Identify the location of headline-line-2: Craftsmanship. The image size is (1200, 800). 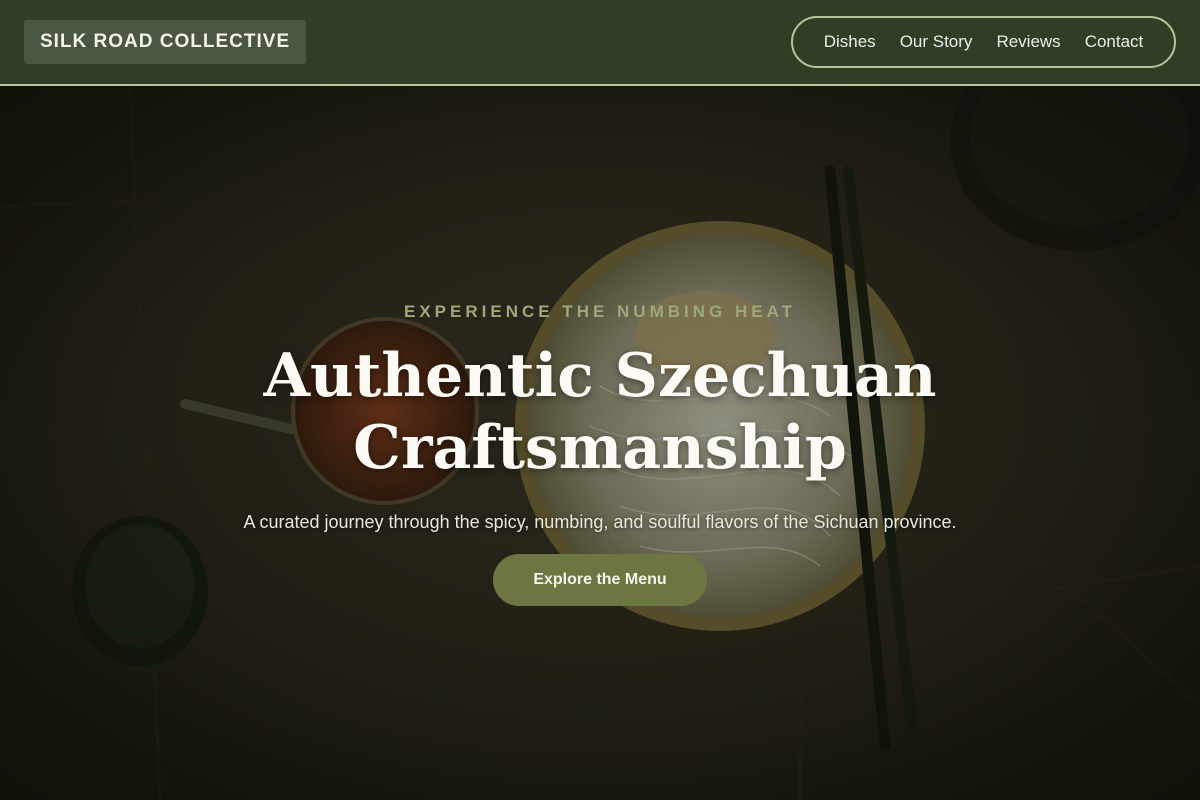
(600, 448).